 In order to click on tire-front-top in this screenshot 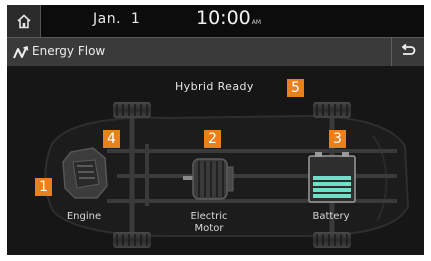, I will do `click(132, 110)`.